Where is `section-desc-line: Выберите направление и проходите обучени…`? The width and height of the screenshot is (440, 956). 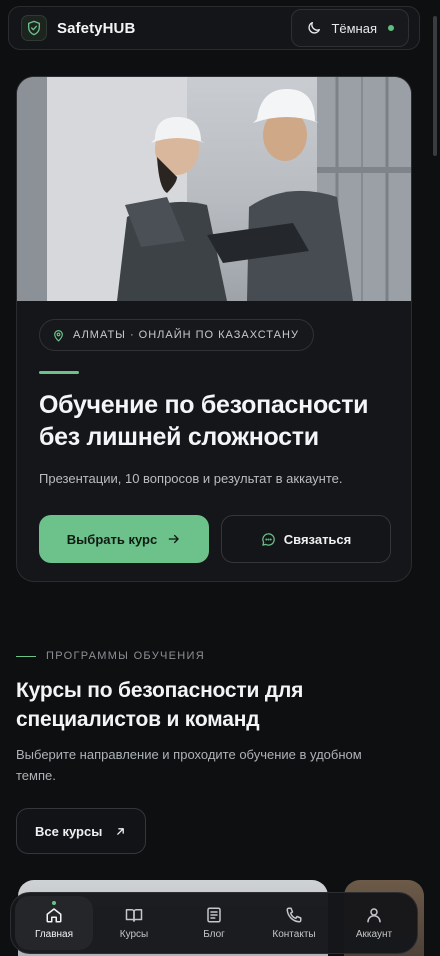
section-desc-line: Выберите направление и проходите обучени… is located at coordinates (189, 754).